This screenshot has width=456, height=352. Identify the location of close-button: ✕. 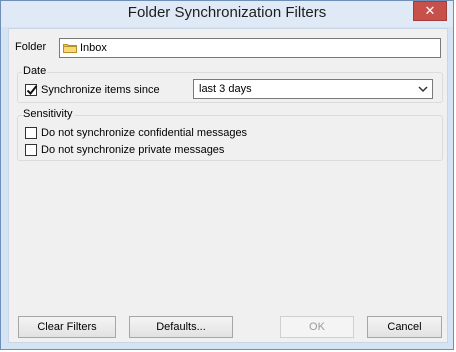
(430, 11).